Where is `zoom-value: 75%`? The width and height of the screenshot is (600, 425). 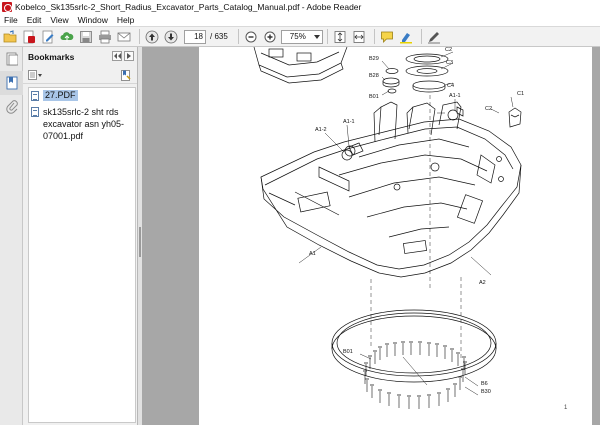
zoom-value: 75% is located at coordinates (297, 36).